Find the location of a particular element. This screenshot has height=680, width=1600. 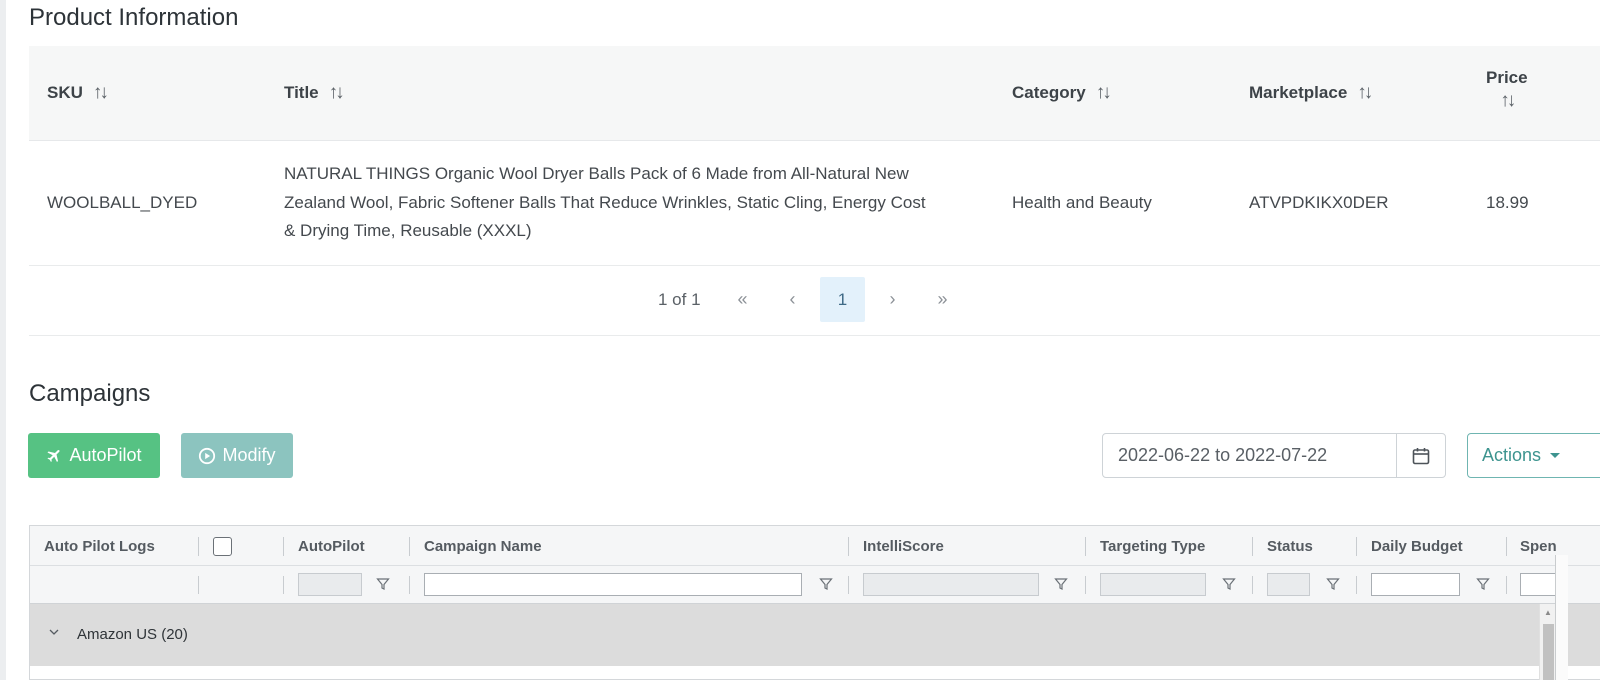

autopilot-button: AutoPilot is located at coordinates (94, 455).